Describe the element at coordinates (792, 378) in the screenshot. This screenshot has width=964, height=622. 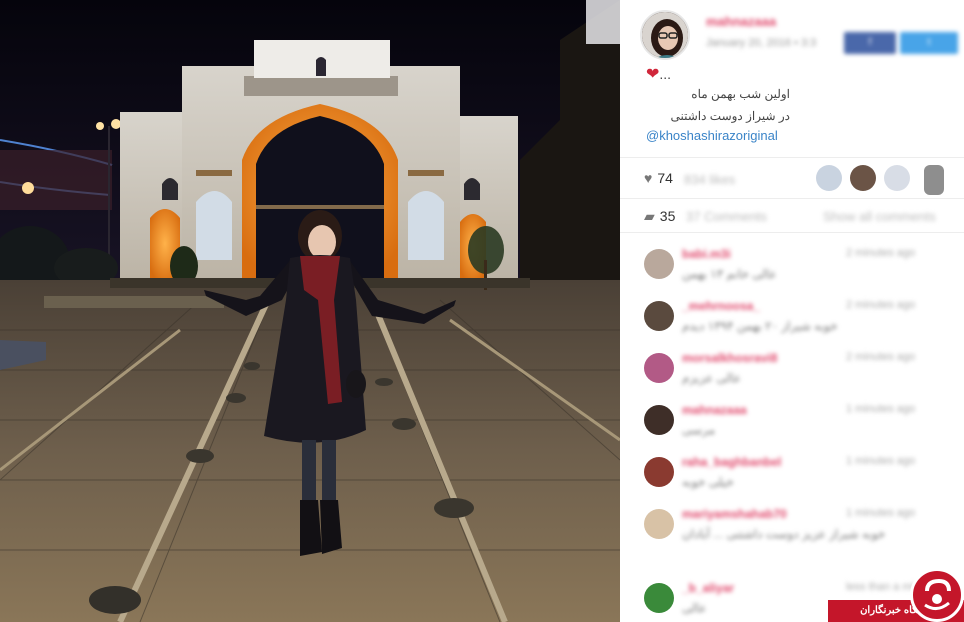
I see `comment-item: morsalkhosravi8 2 minutes ago عالی عزیزم` at that location.